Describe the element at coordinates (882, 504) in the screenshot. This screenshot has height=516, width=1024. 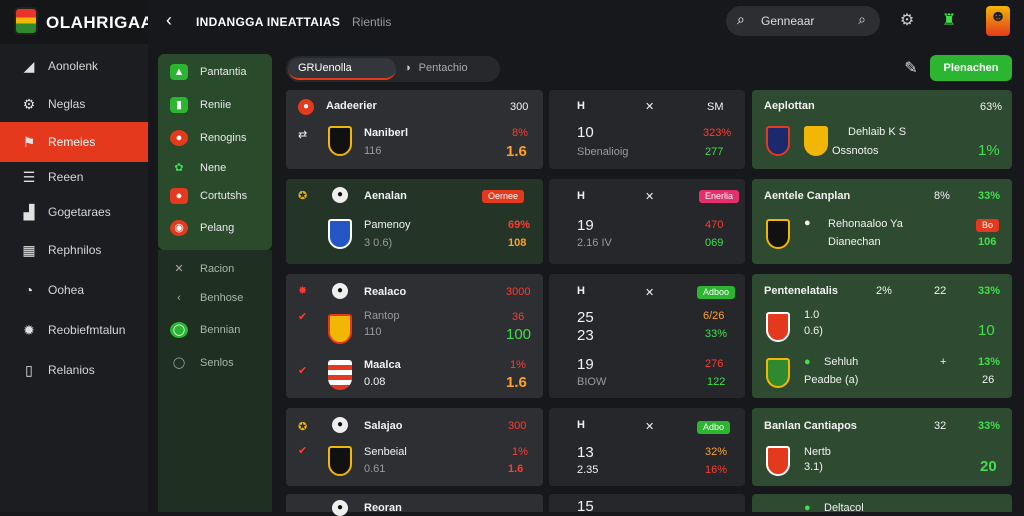
I see `match-card-right-5: ● Deltacol` at that location.